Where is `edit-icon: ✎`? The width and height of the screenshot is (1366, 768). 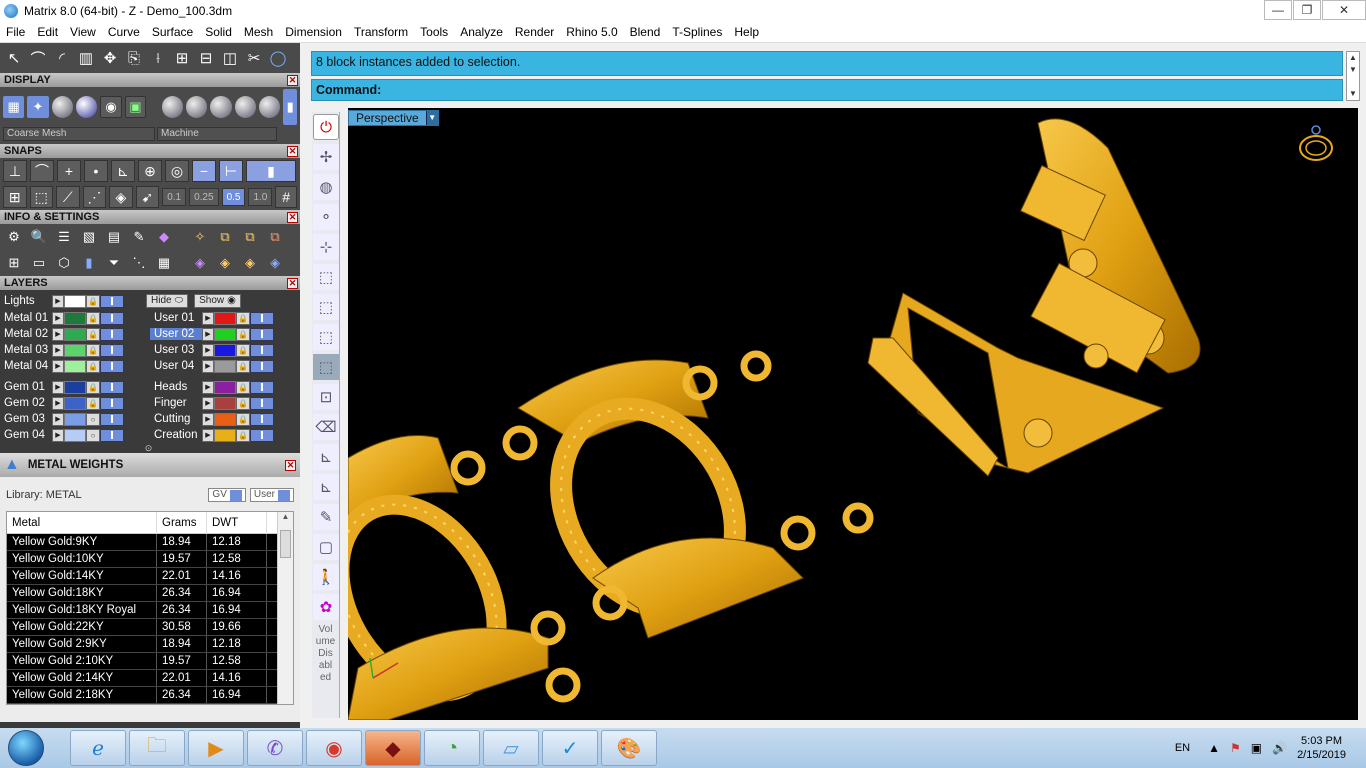
edit-icon: ✎ is located at coordinates (139, 237).